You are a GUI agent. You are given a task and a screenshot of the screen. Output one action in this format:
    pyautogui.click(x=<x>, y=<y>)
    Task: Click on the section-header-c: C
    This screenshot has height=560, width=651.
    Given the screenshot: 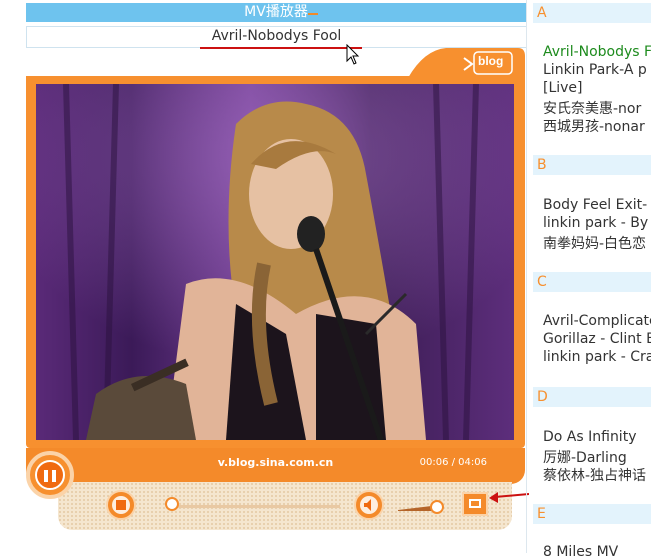 What is the action you would take?
    pyautogui.click(x=592, y=282)
    